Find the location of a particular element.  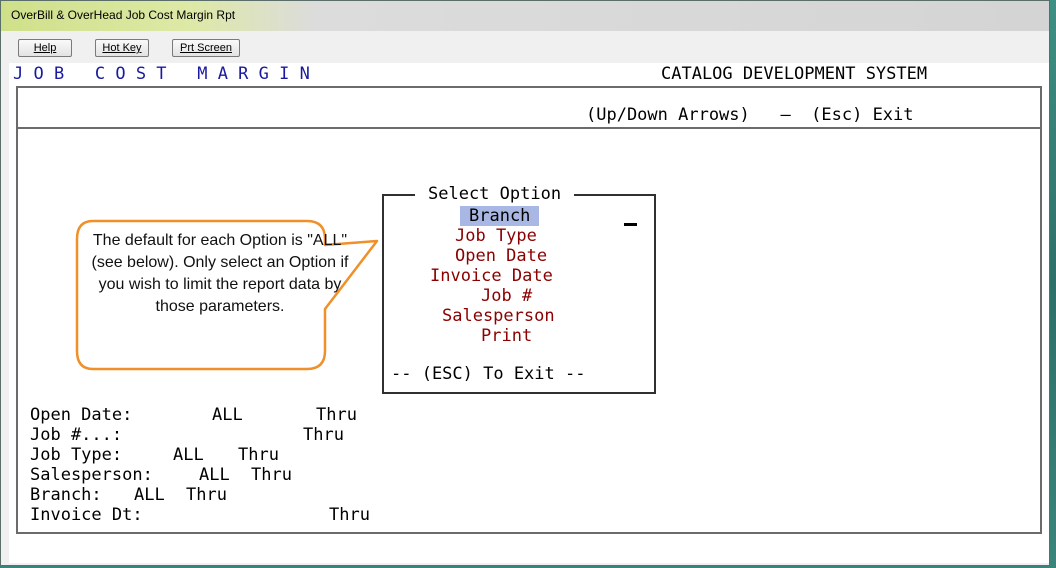

option-print: Print is located at coordinates (506, 336).